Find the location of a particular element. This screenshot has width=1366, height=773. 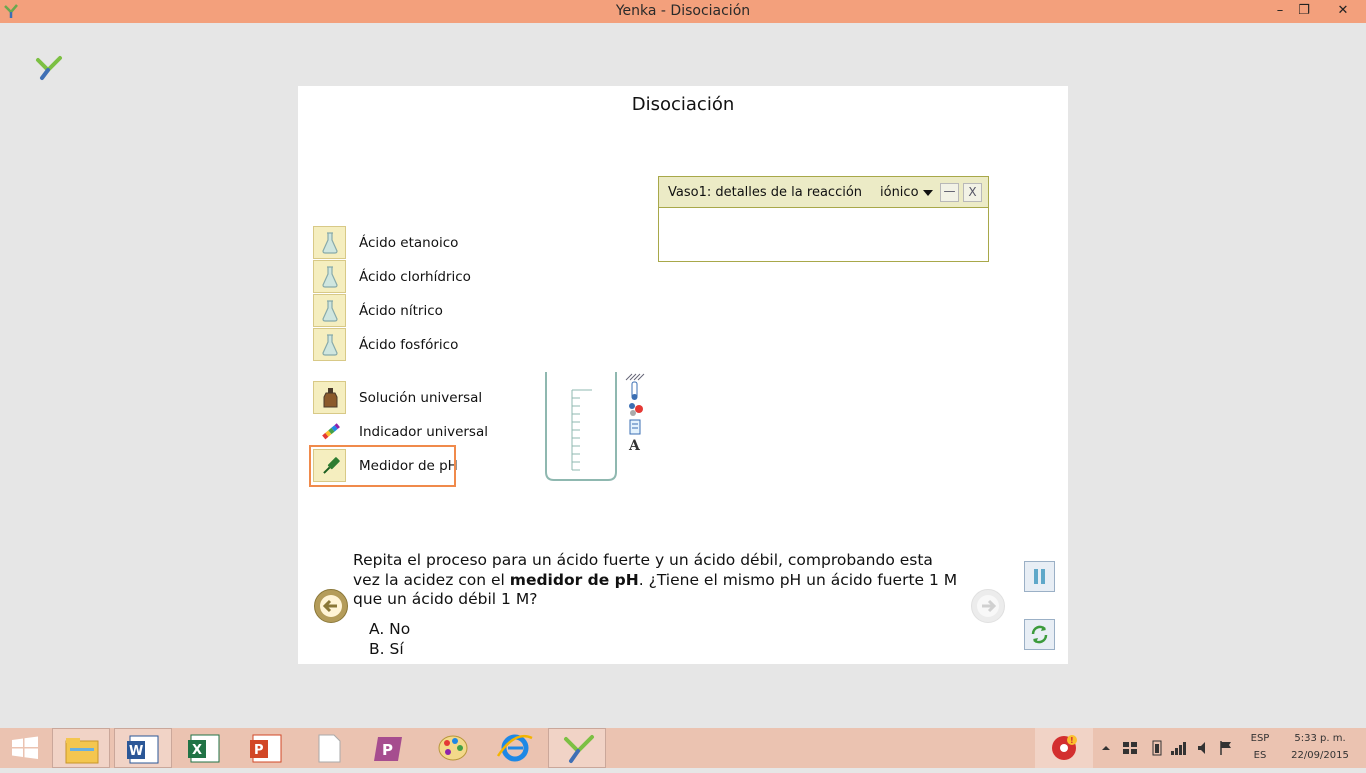

reaction-mode-select: iónico is located at coordinates (899, 192).